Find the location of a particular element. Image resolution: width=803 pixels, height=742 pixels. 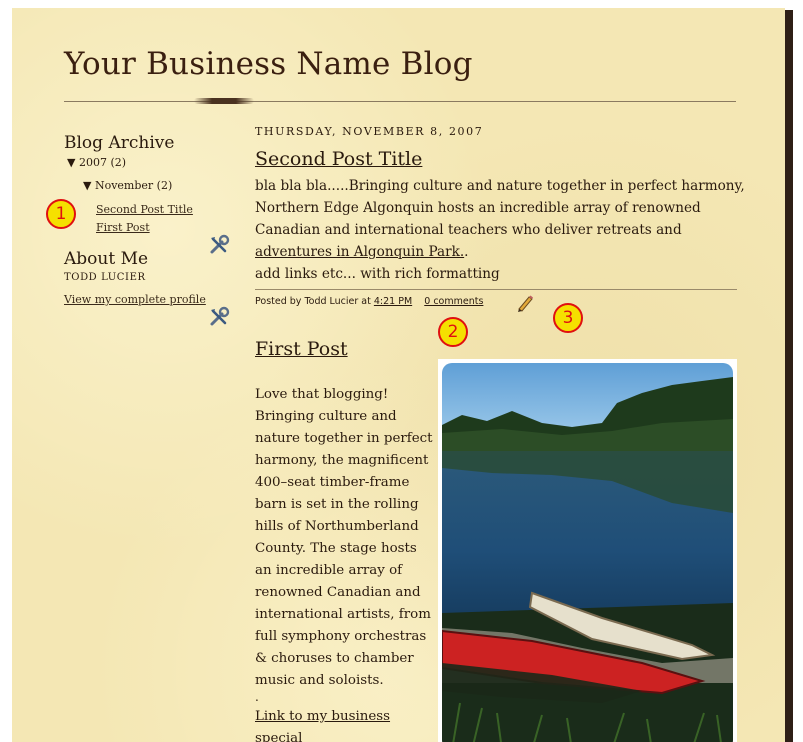

header-ornament is located at coordinates (224, 101).